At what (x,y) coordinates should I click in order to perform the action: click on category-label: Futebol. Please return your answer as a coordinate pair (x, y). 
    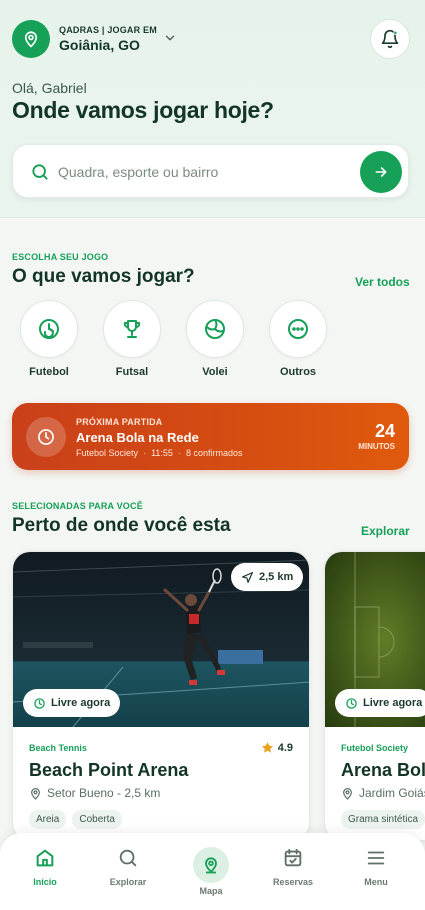
    Looking at the image, I should click on (49, 372).